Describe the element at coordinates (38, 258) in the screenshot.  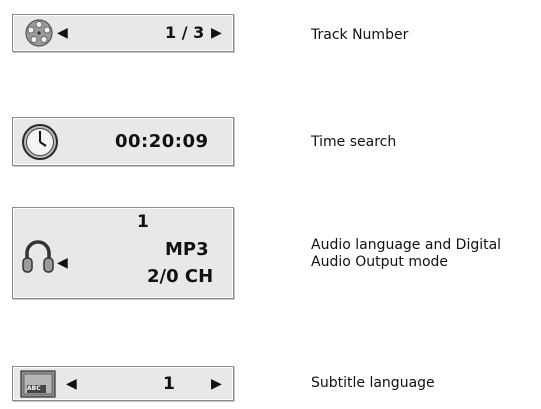
I see `headphones-icon` at that location.